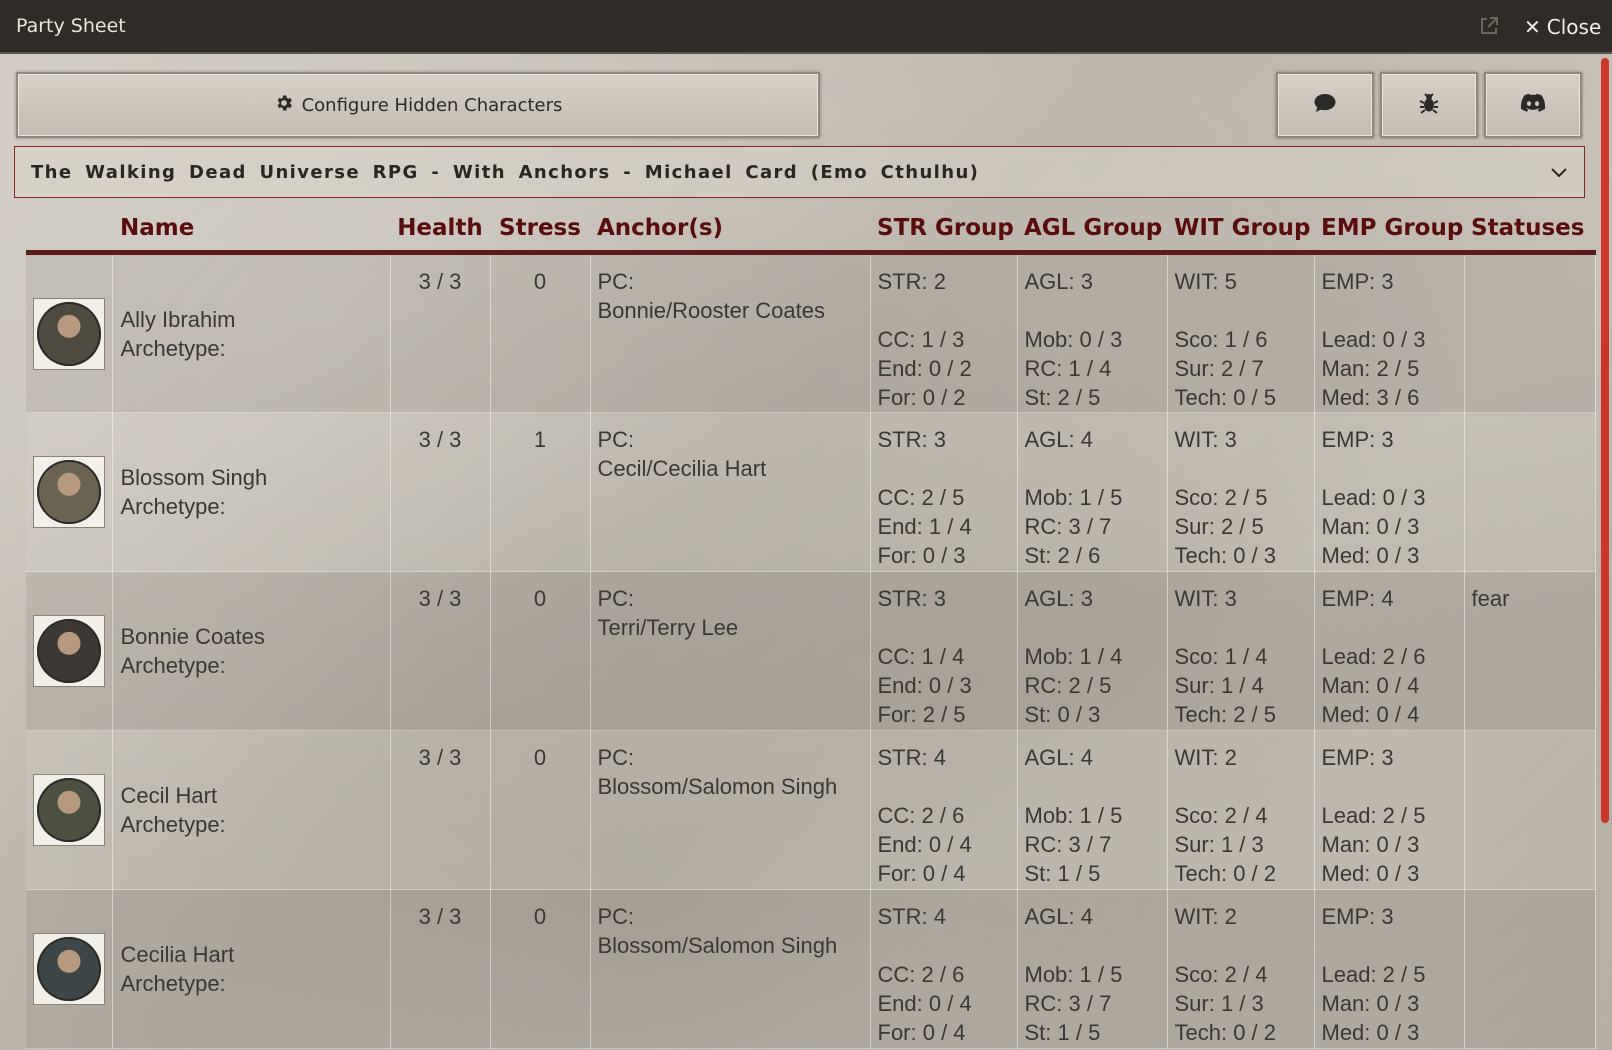 The image size is (1612, 1050). What do you see at coordinates (1062, 397) in the screenshot?
I see `agl-group-skill: St: 2 / 5` at bounding box center [1062, 397].